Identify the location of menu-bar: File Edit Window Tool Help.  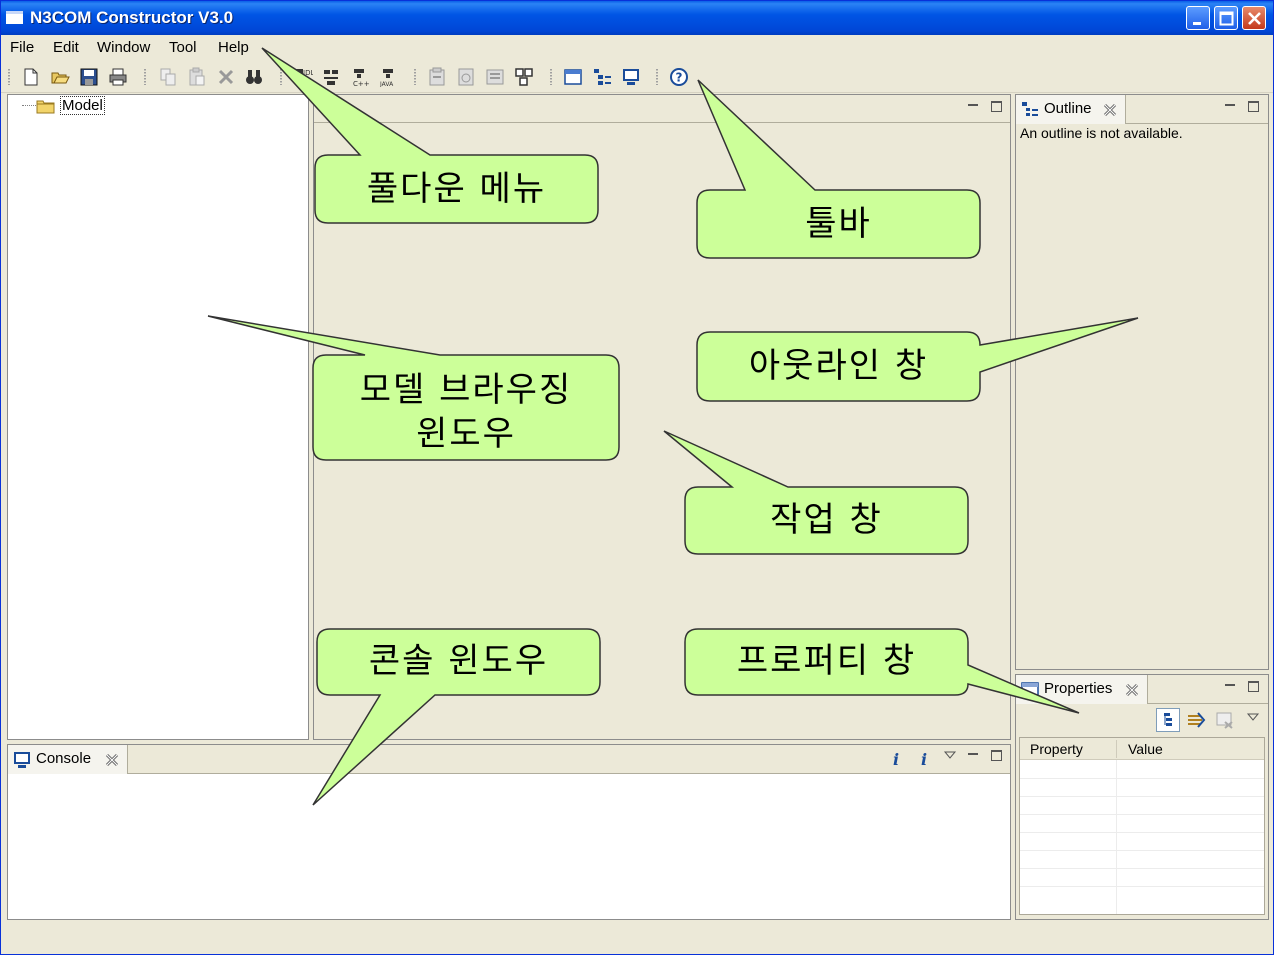
(637, 48).